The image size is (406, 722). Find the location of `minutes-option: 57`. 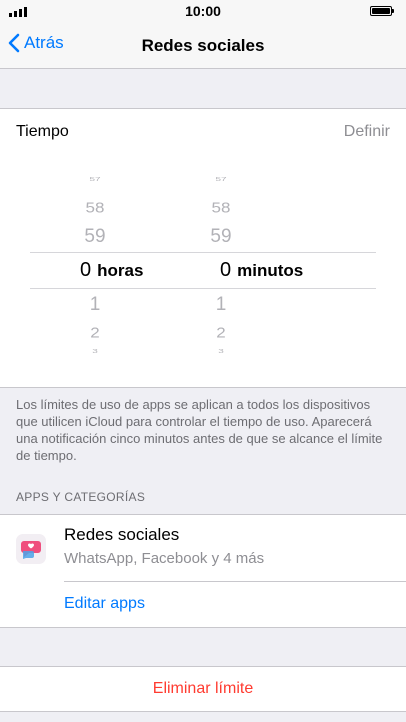

minutes-option: 57 is located at coordinates (221, 179).